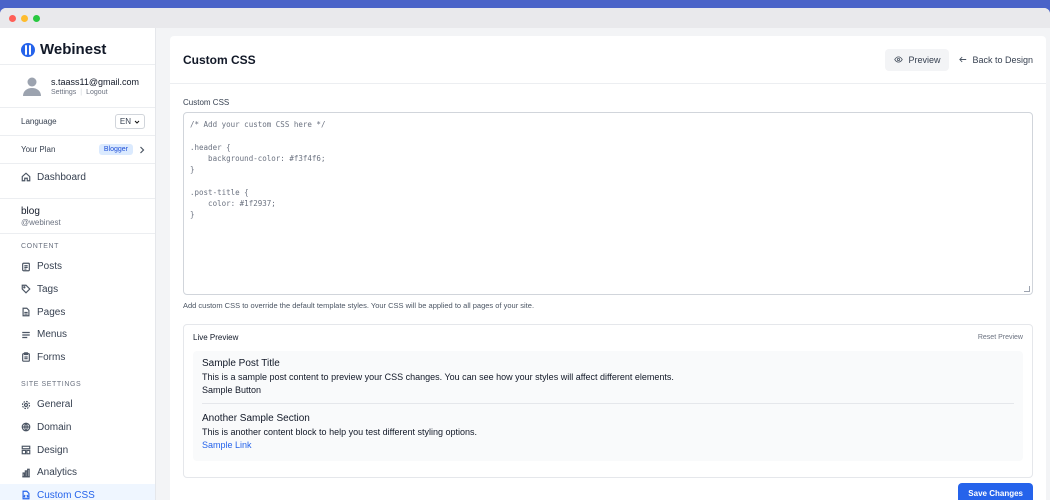  I want to click on language-row: Language EN, so click(77, 122).